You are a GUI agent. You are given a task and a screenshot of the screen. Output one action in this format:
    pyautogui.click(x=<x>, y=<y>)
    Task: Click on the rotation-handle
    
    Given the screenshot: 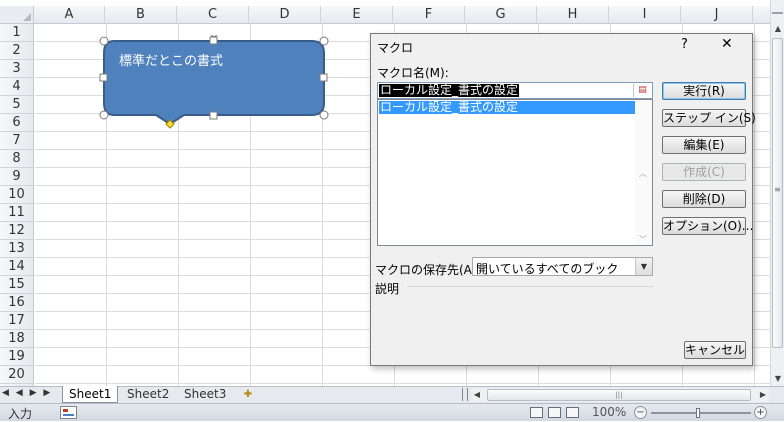 What is the action you would take?
    pyautogui.click(x=214, y=36)
    